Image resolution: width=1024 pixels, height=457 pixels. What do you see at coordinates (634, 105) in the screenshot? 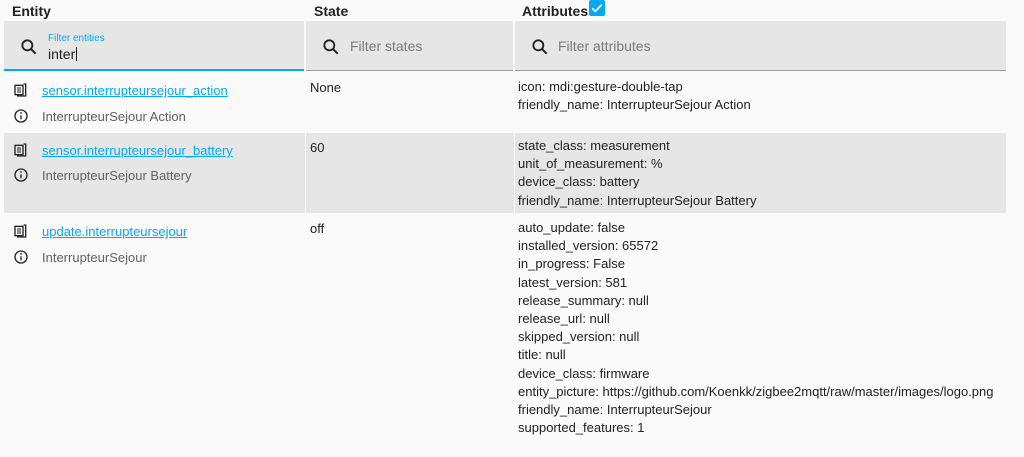
I see `attribute-item: friendly_name: InterrupteurSejour Action` at bounding box center [634, 105].